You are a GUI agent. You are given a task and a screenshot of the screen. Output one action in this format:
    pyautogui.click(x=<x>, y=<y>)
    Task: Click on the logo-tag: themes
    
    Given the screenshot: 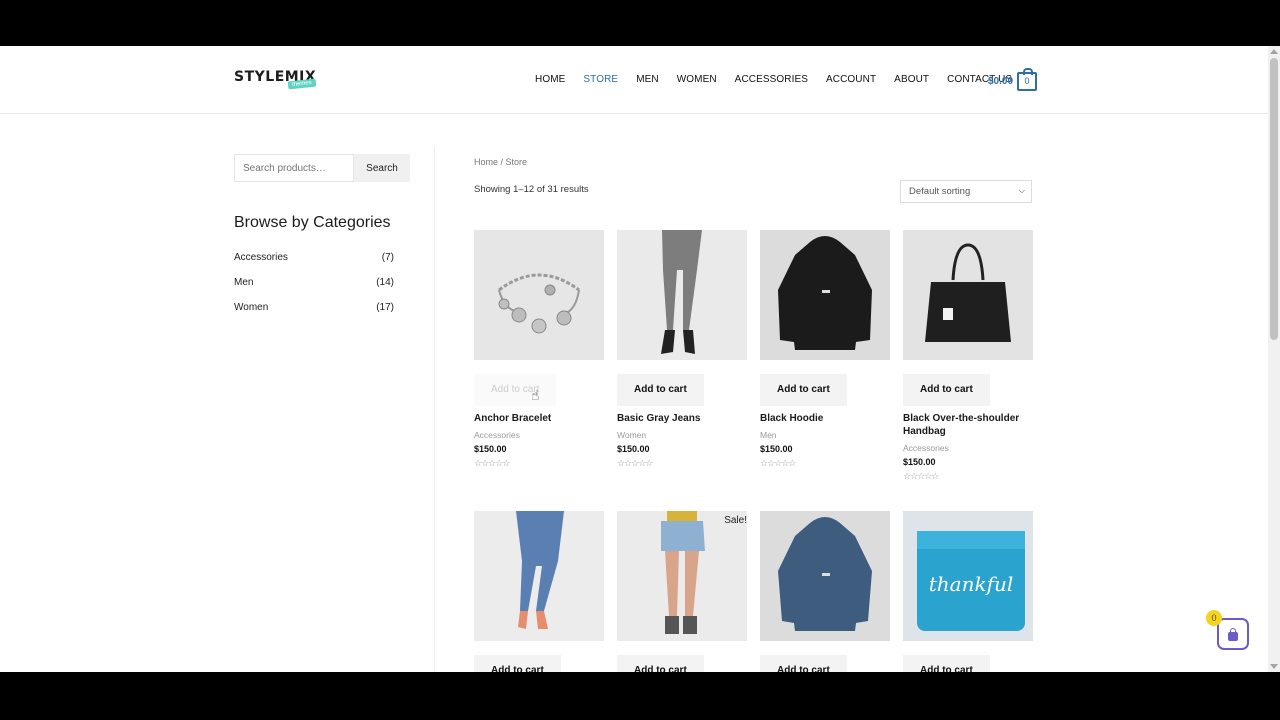 What is the action you would take?
    pyautogui.click(x=302, y=84)
    